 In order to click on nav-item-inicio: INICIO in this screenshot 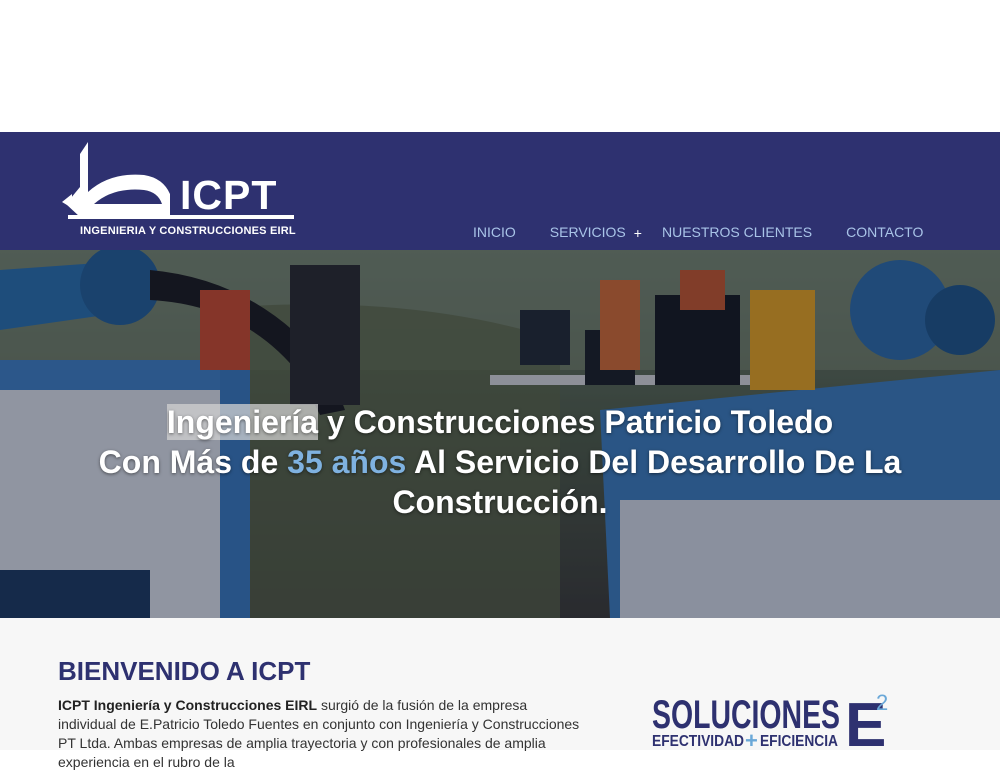, I will do `click(494, 234)`.